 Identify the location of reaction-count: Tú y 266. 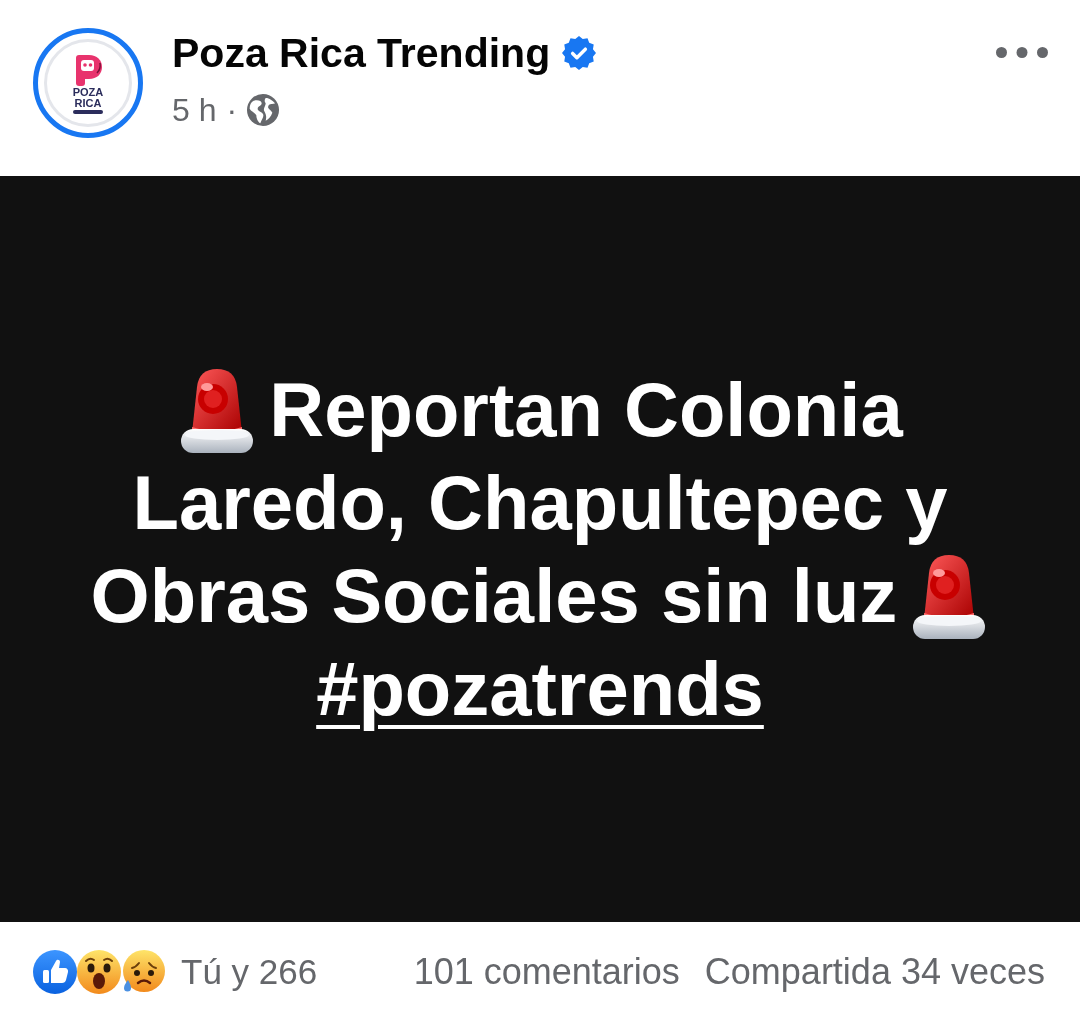
(249, 971).